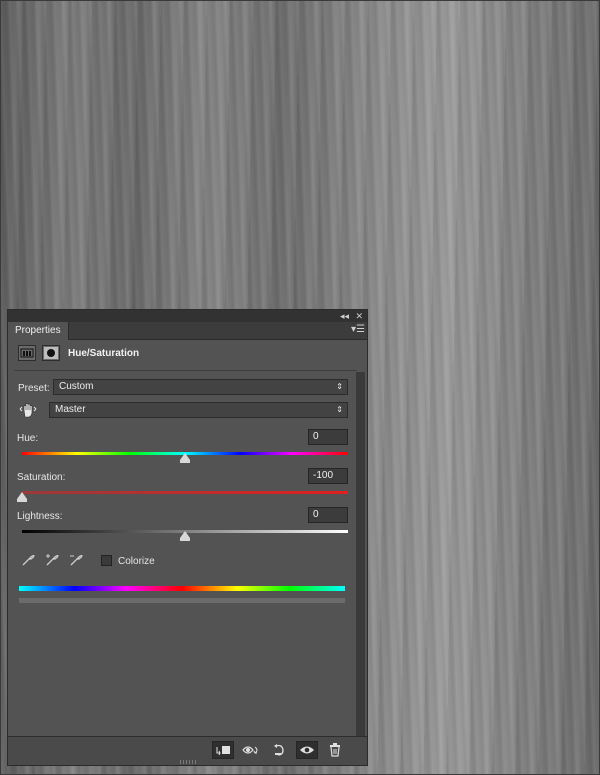  I want to click on eyedropper-subtract-icon, so click(76, 560).